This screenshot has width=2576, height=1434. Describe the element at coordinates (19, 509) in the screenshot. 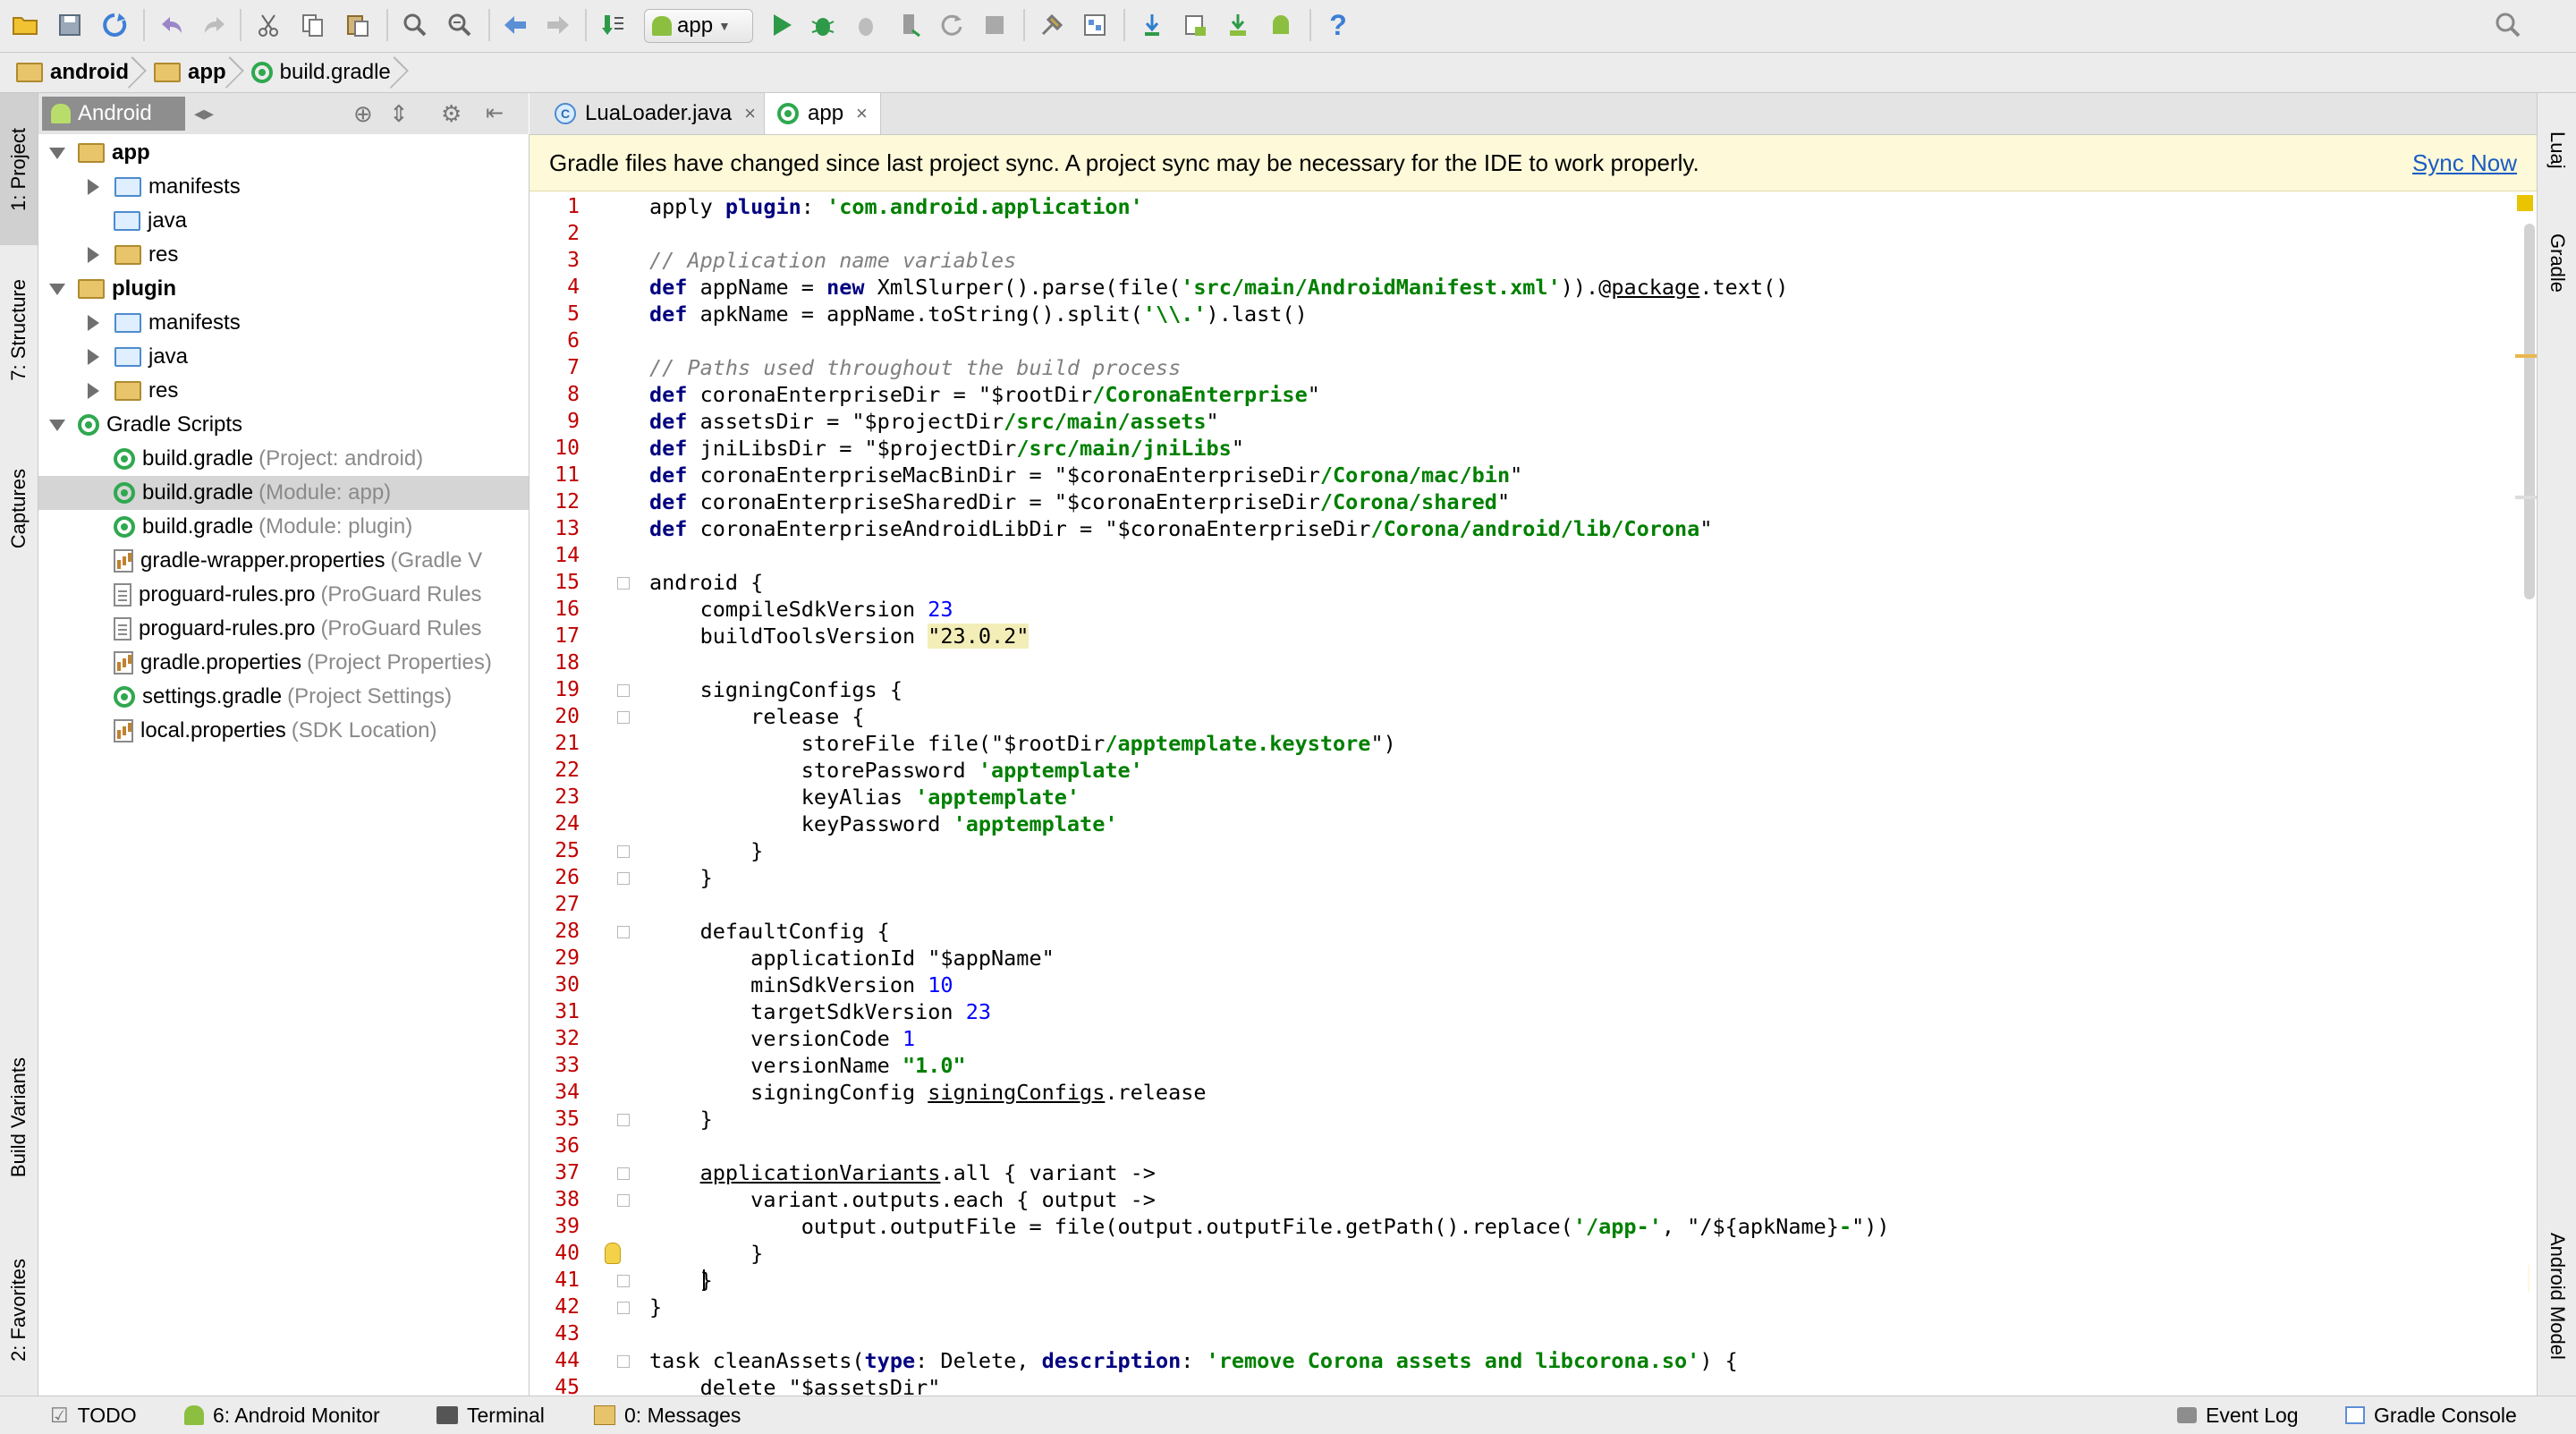

I see `tool-tab-captures: Captures` at that location.